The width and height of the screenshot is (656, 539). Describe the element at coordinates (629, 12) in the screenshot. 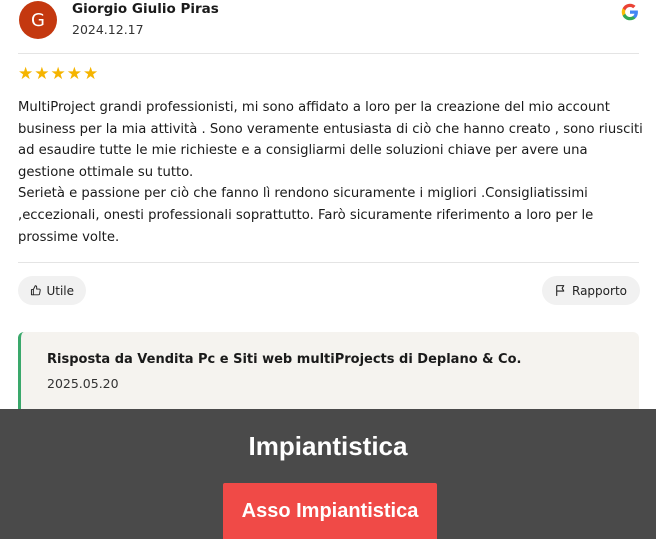

I see `google-icon` at that location.